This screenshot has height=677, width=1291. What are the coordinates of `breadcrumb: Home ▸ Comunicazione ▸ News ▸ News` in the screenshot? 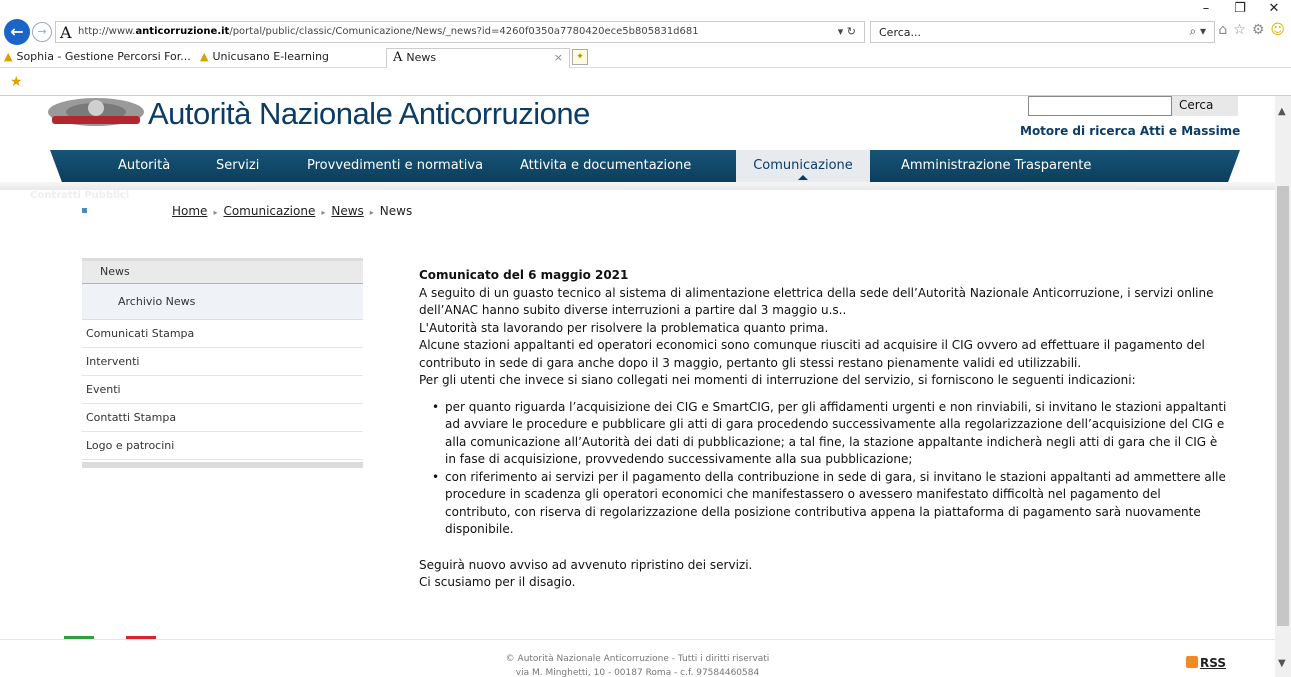 It's located at (292, 211).